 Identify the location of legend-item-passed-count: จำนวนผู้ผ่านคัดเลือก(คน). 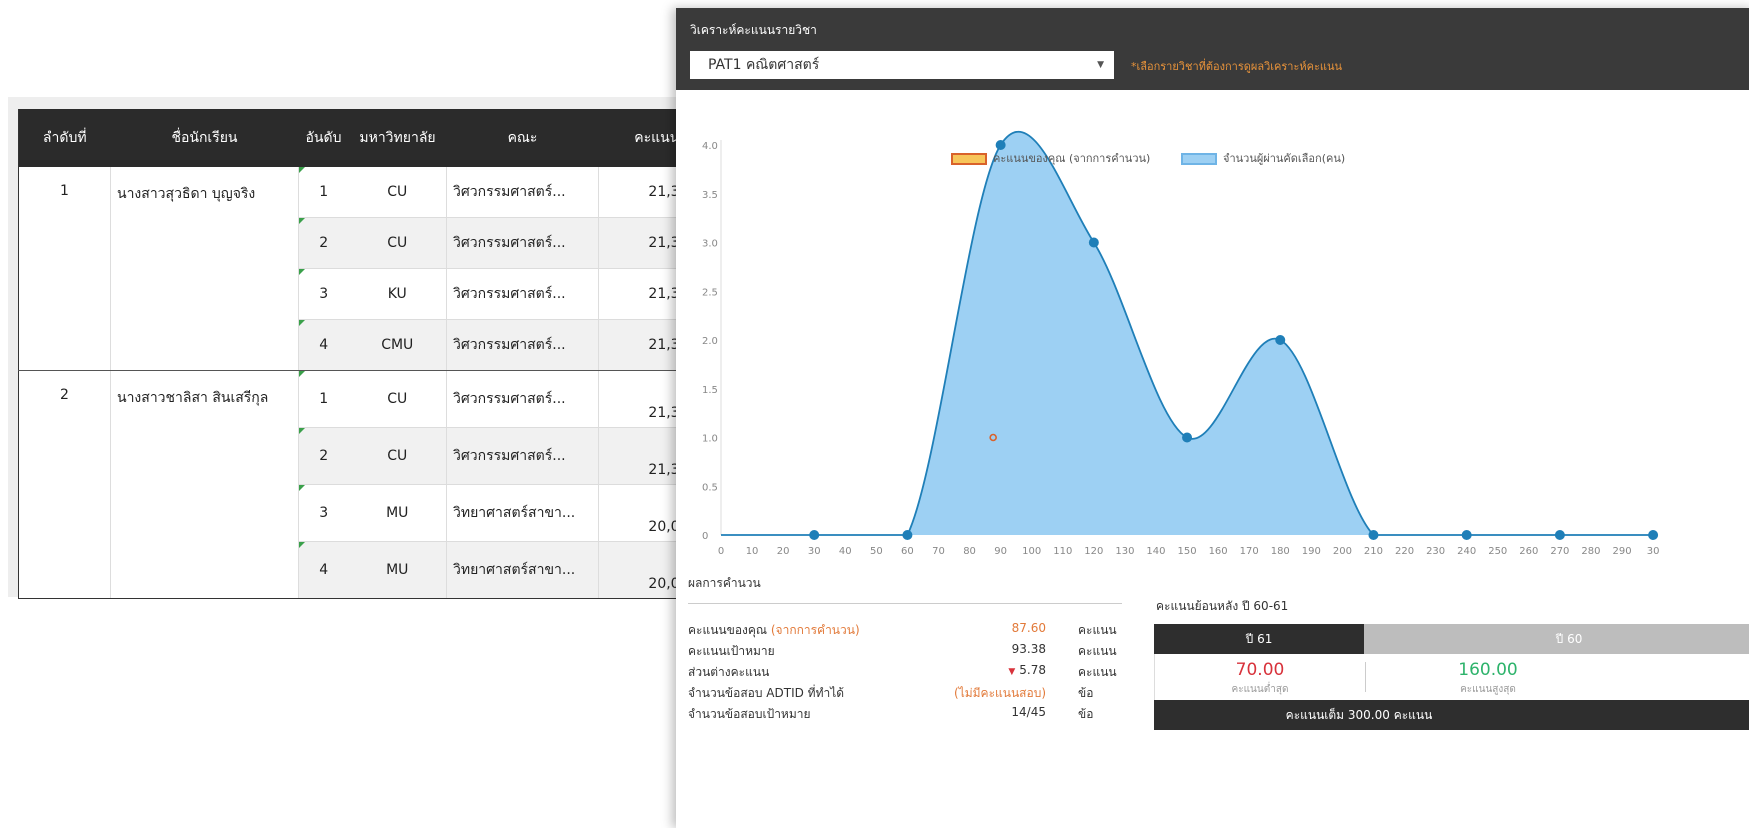
(1263, 158).